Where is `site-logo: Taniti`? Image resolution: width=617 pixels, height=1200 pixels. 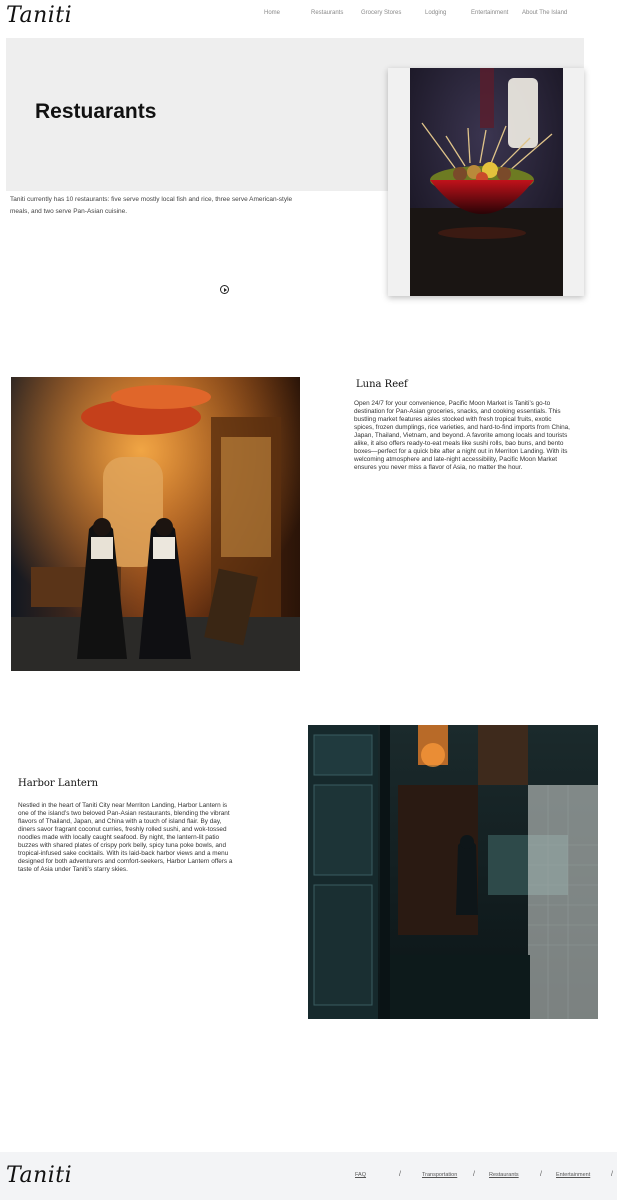
site-logo: Taniti is located at coordinates (39, 15).